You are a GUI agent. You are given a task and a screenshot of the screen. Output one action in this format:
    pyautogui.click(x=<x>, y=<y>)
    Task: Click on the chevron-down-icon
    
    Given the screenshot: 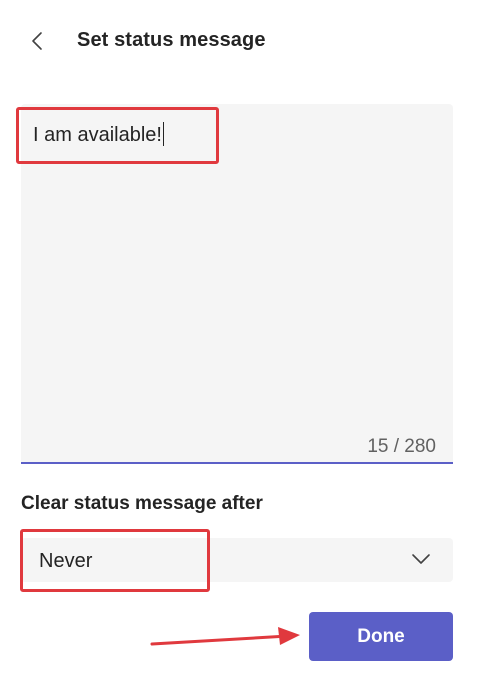 What is the action you would take?
    pyautogui.click(x=421, y=559)
    